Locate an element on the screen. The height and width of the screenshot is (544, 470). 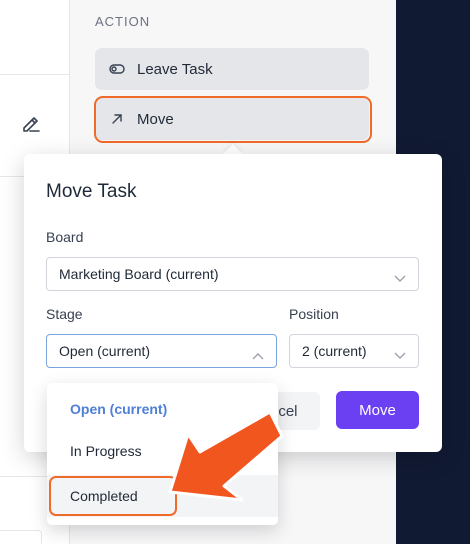
edit-pencil-icon is located at coordinates (31, 123).